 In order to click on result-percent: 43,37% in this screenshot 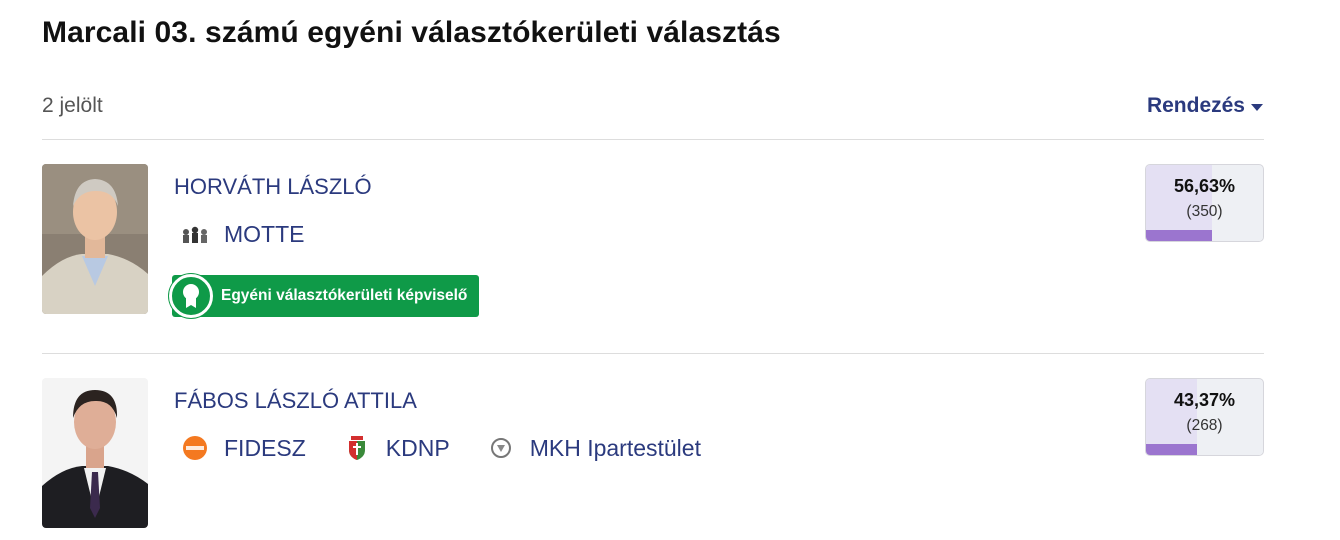, I will do `click(1204, 400)`.